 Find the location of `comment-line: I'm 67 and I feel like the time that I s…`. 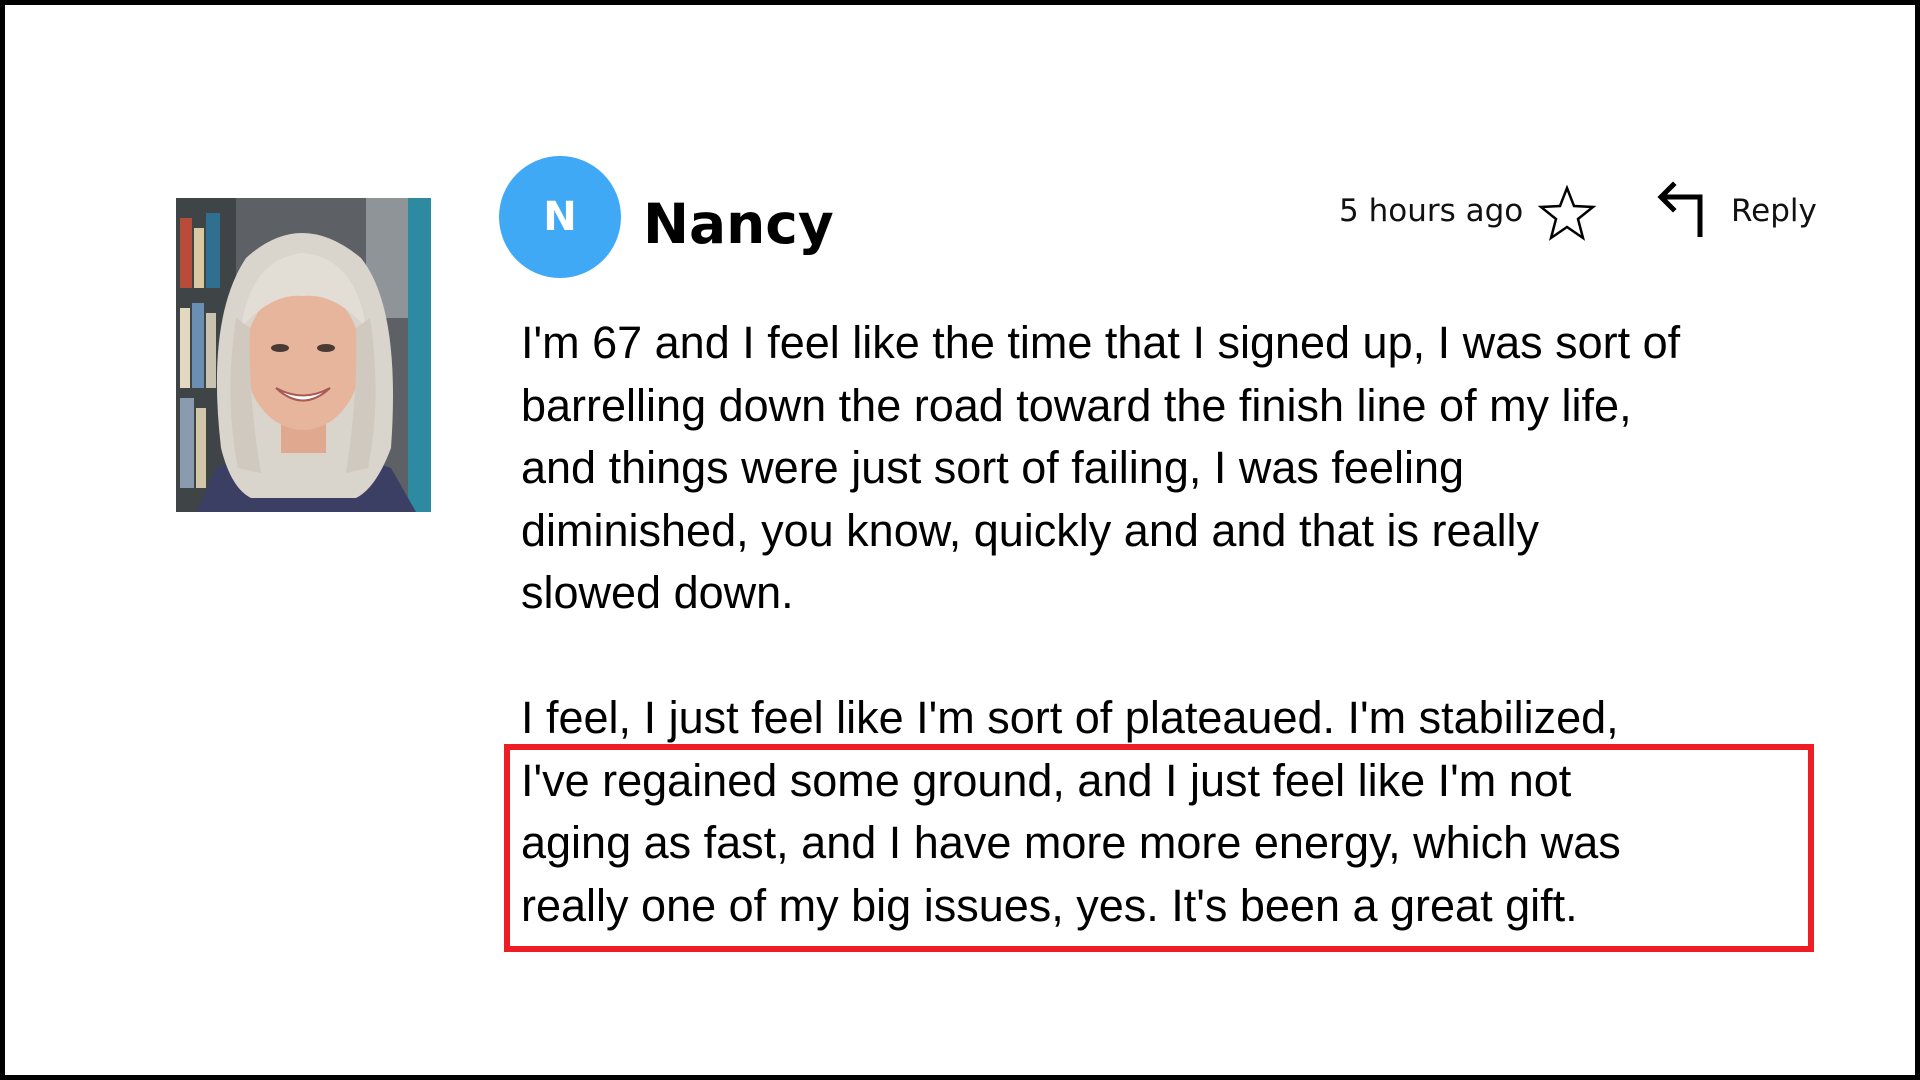

comment-line: I'm 67 and I feel like the time that I s… is located at coordinates (1101, 342).